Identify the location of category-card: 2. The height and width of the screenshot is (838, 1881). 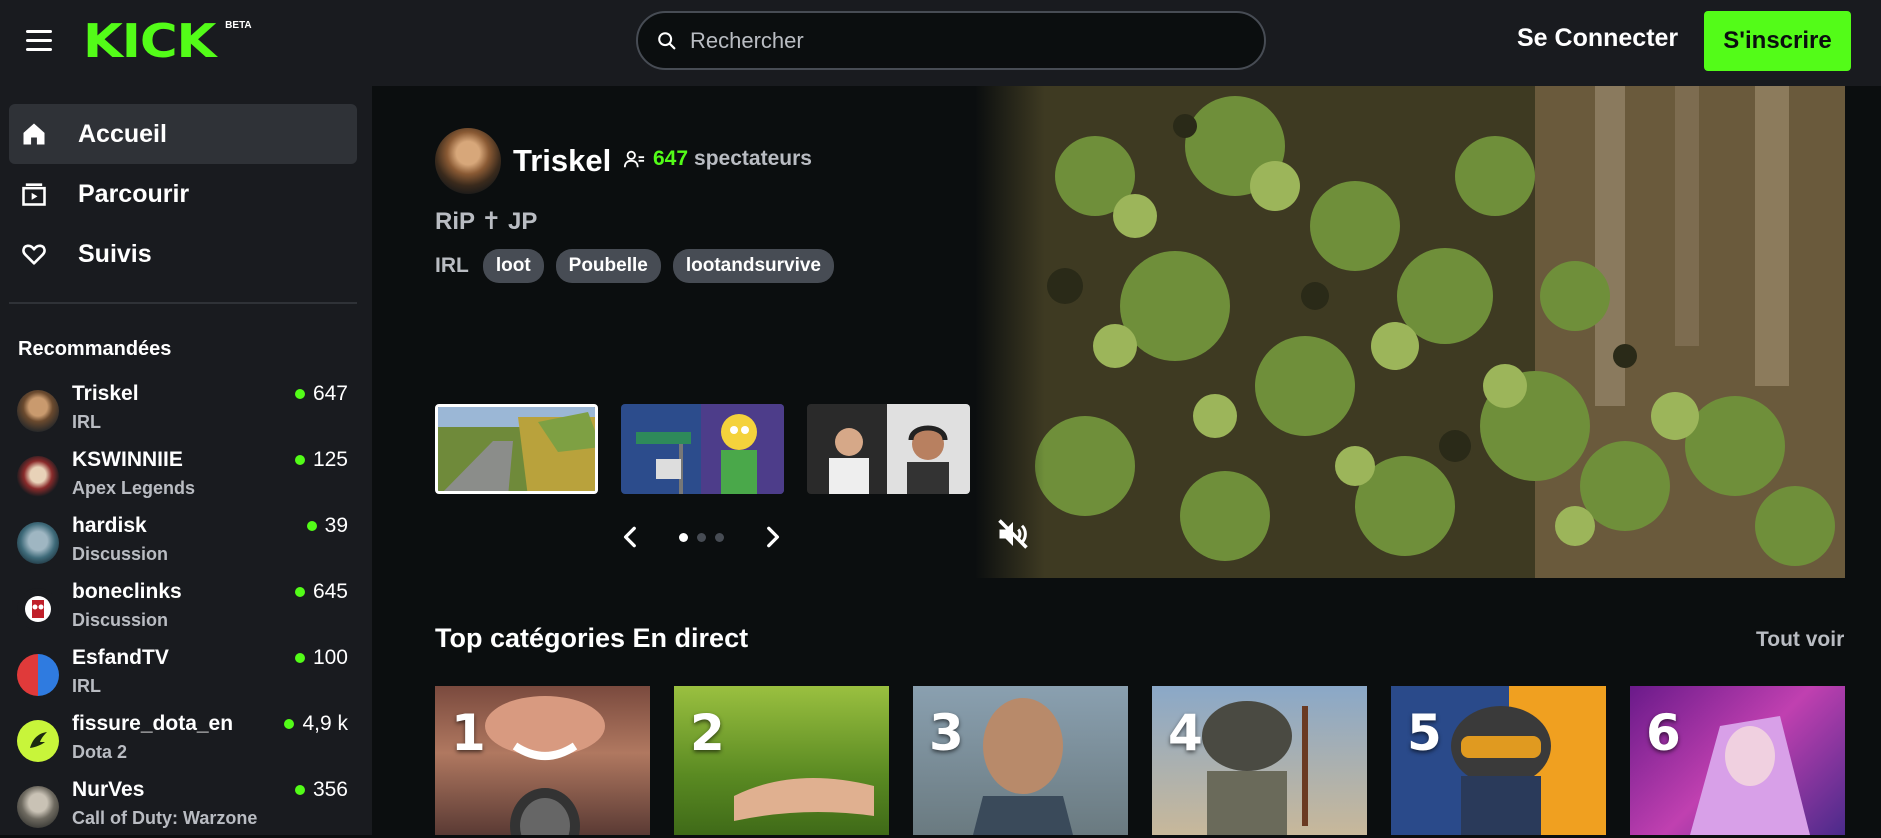
(781, 760).